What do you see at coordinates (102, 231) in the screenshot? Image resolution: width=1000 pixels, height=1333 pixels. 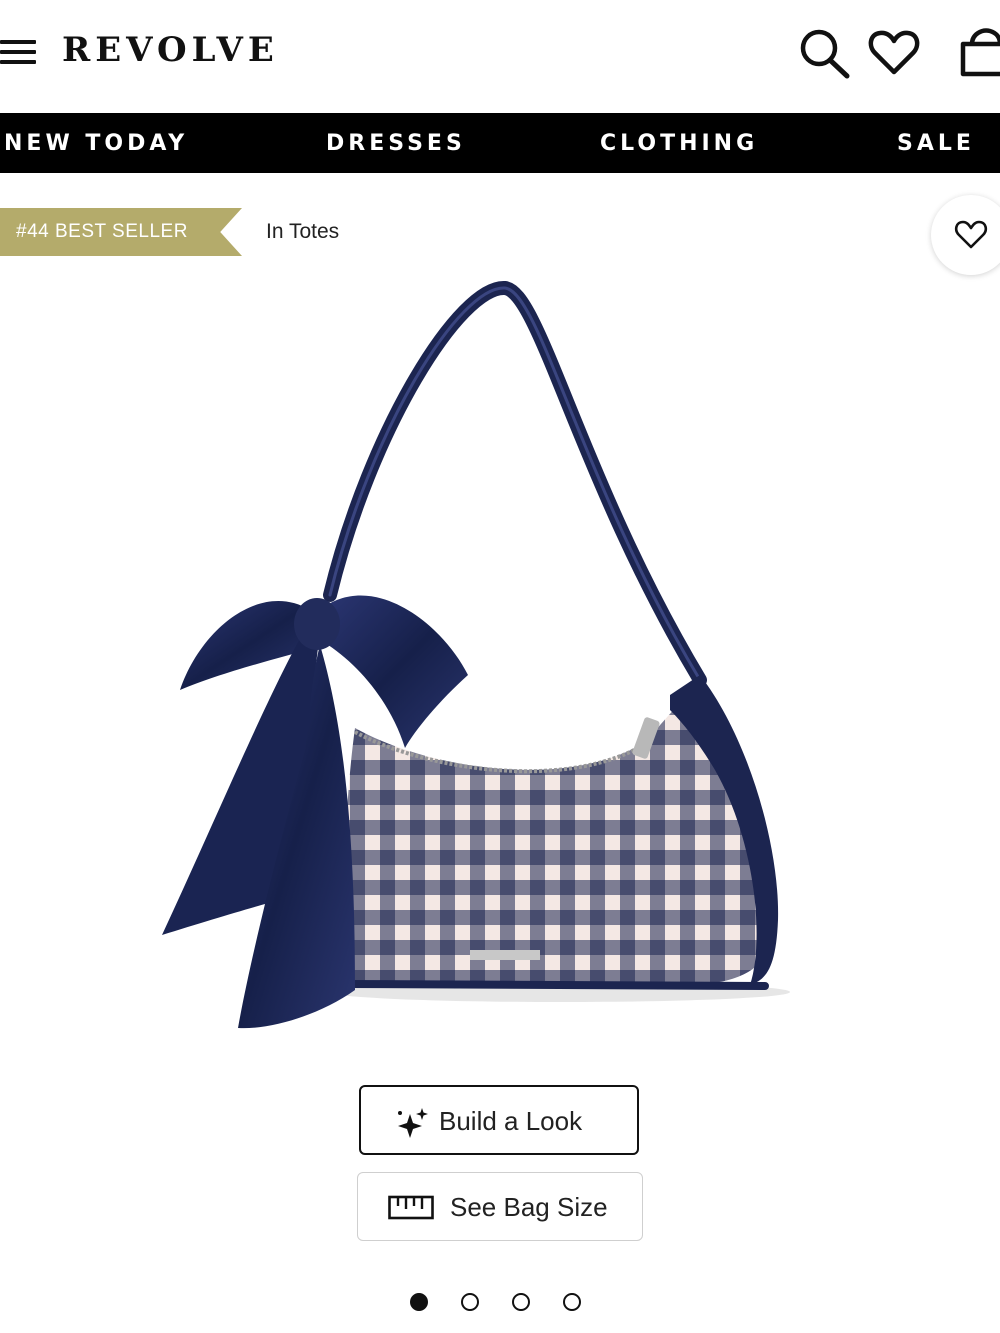 I see `best-seller-label: #44 BEST SELLER` at bounding box center [102, 231].